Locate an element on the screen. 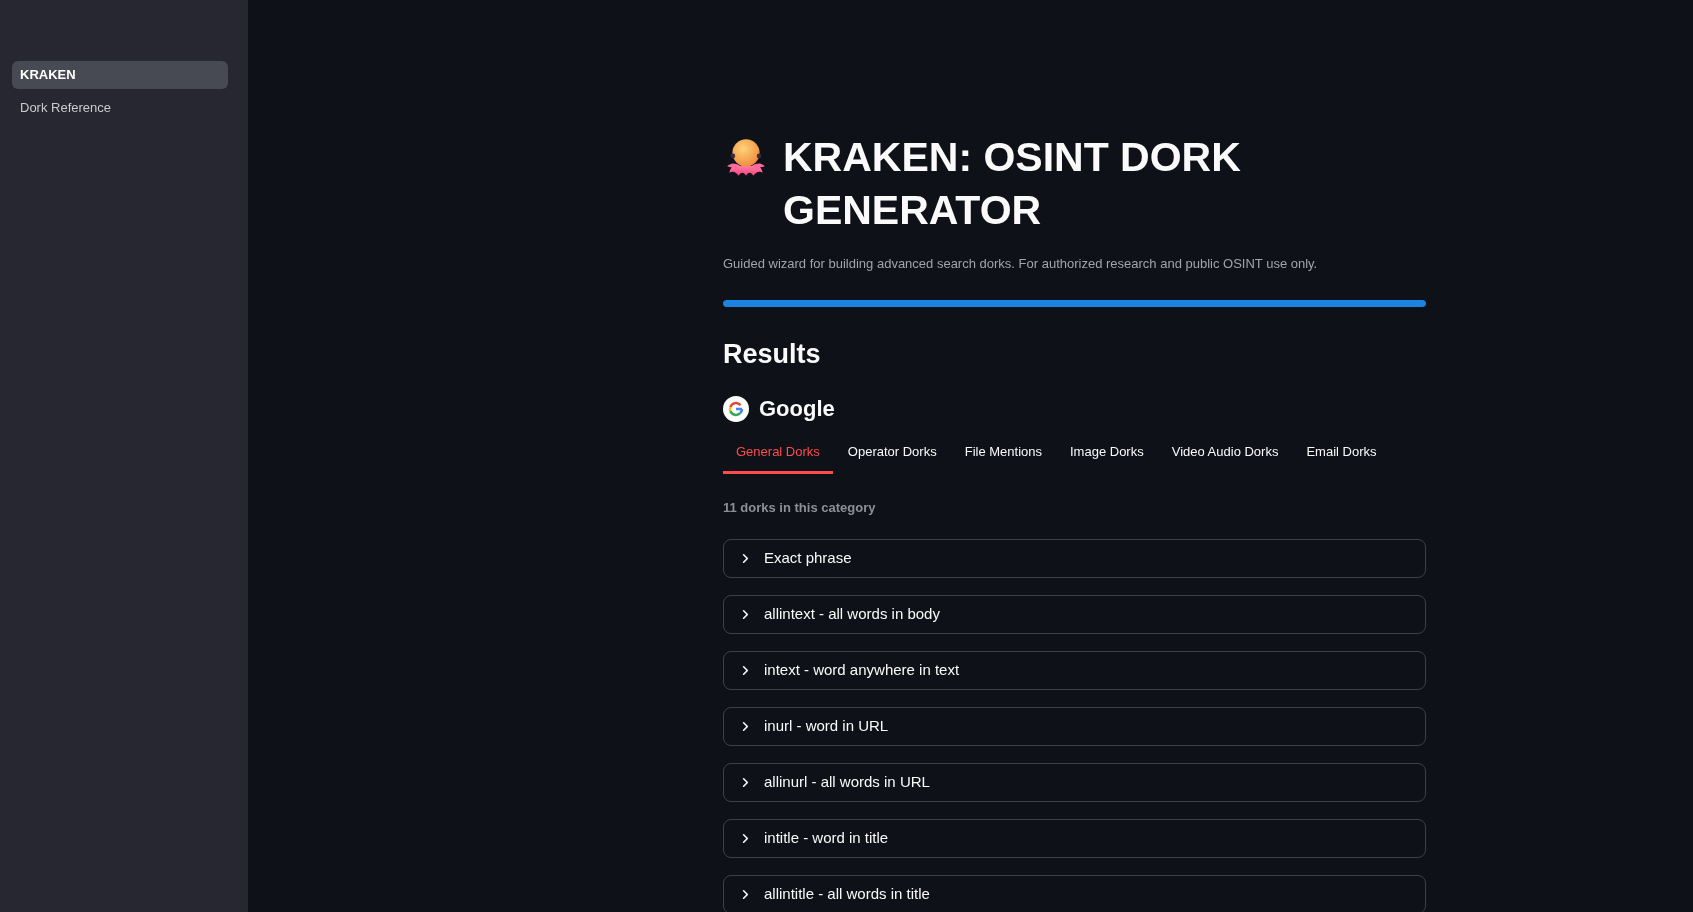  category-tab: Operator Dorks is located at coordinates (892, 453).